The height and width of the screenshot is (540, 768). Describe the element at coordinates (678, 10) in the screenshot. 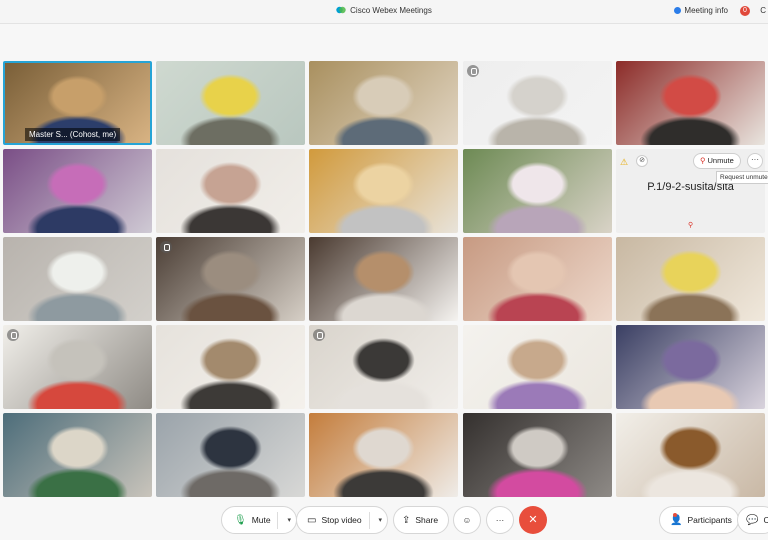

I see `info-icon` at that location.